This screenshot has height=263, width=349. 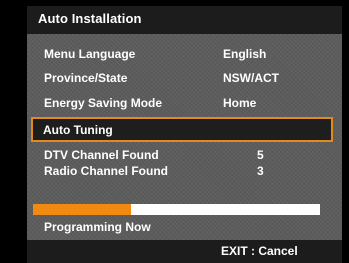 What do you see at coordinates (184, 251) in the screenshot?
I see `footer-bar: EXIT : Cancel` at bounding box center [184, 251].